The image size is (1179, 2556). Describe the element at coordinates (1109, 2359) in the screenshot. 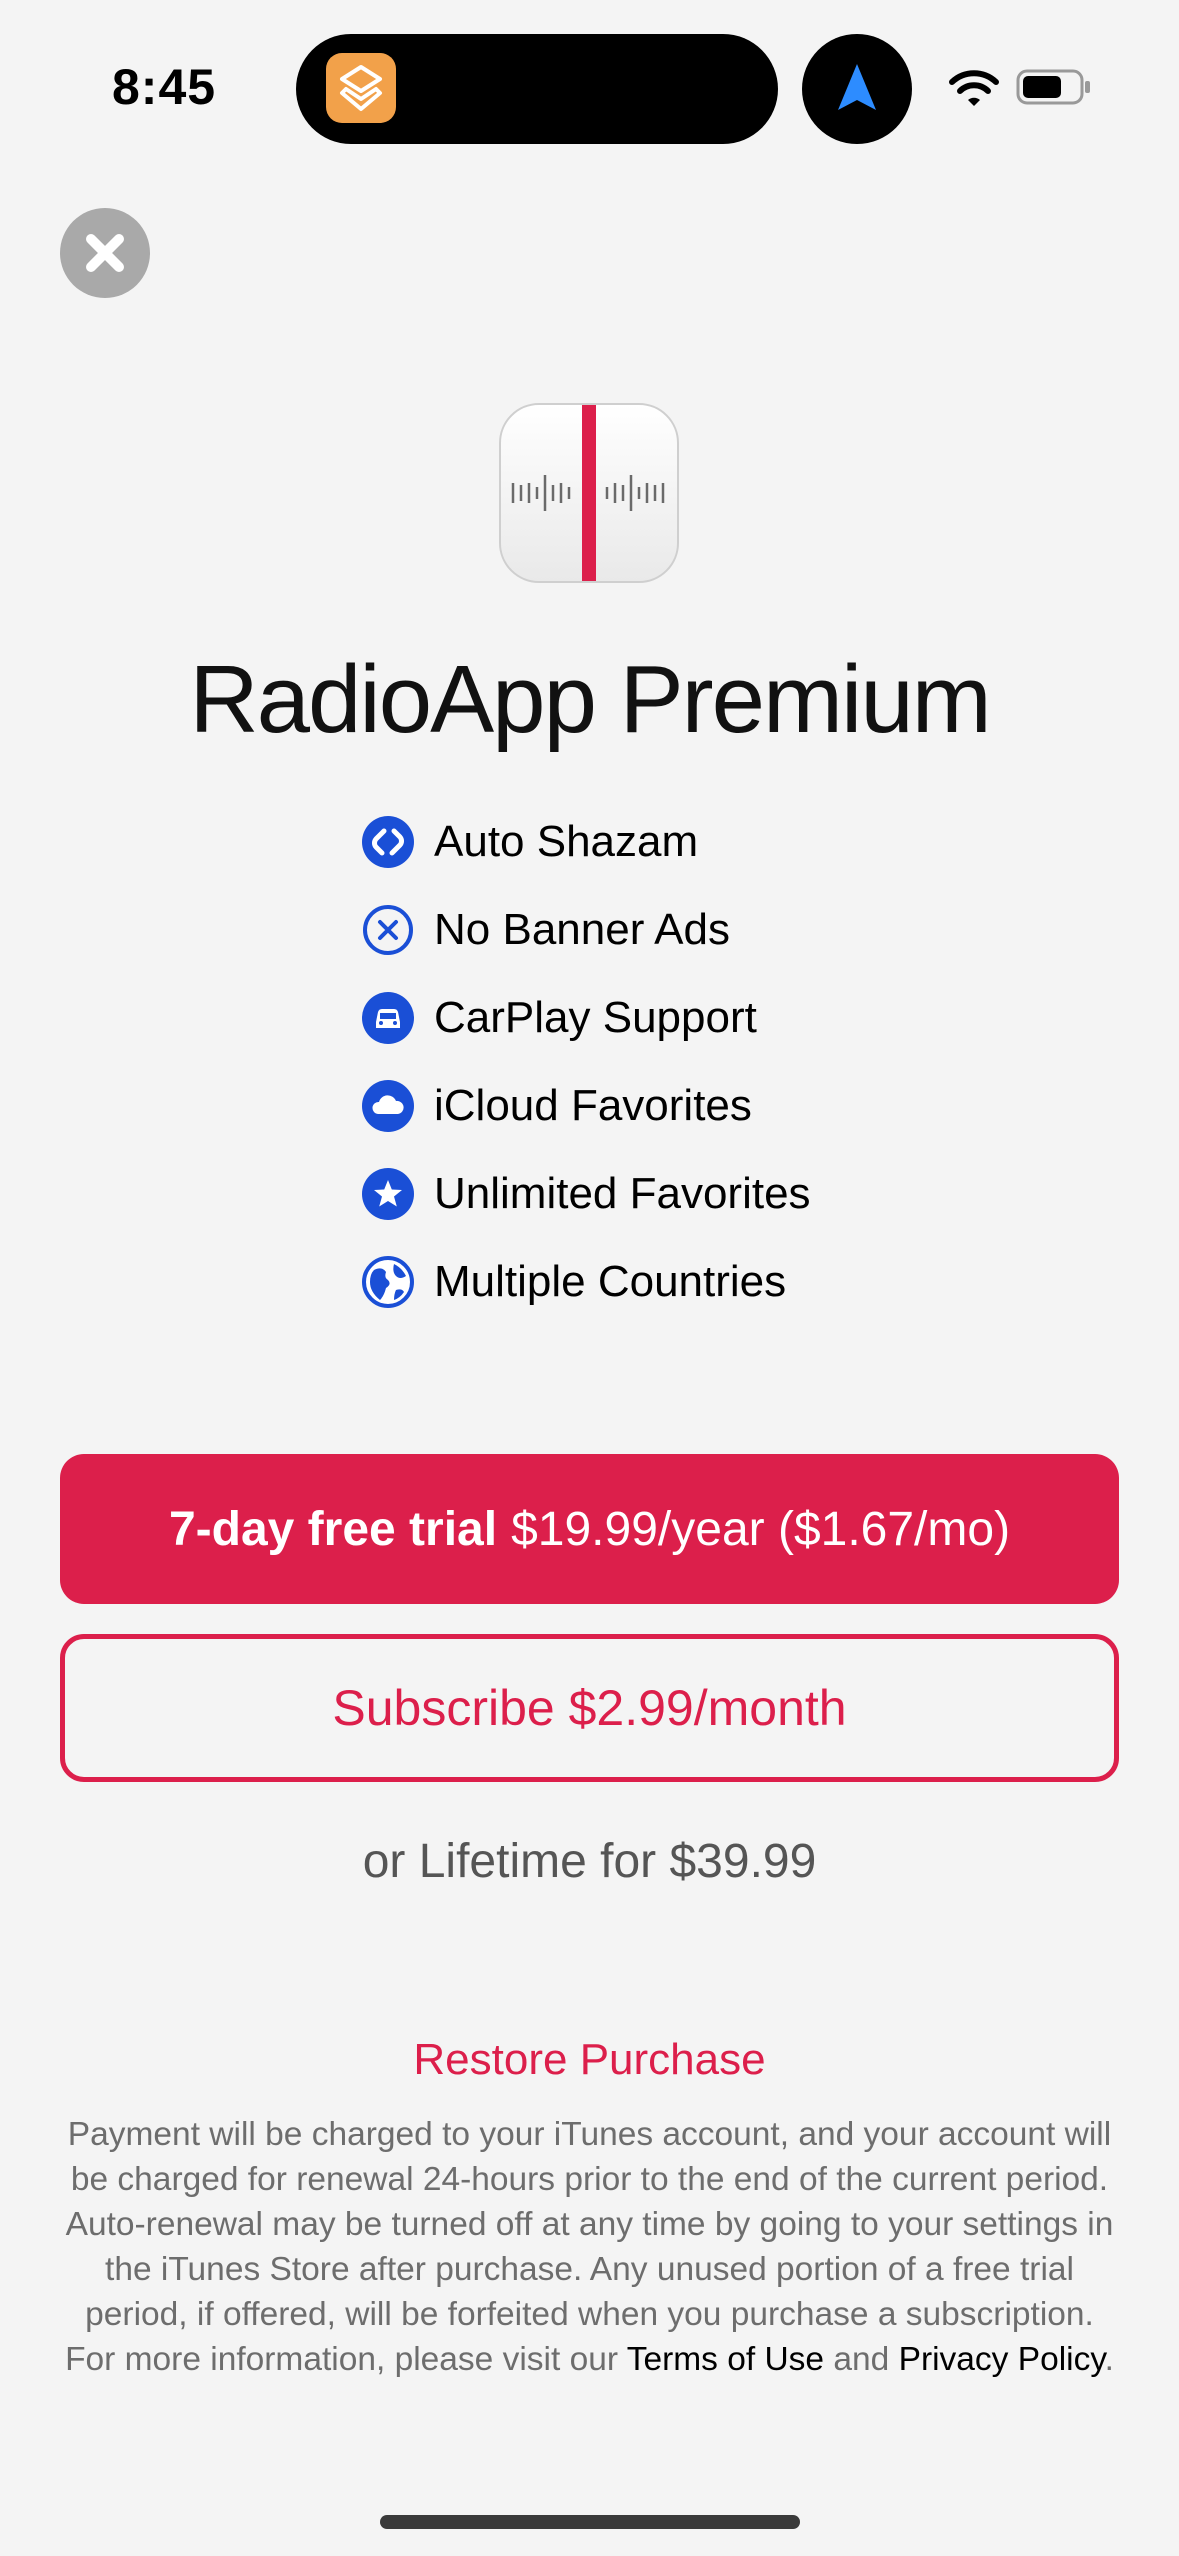

I see `legal-period: .` at that location.